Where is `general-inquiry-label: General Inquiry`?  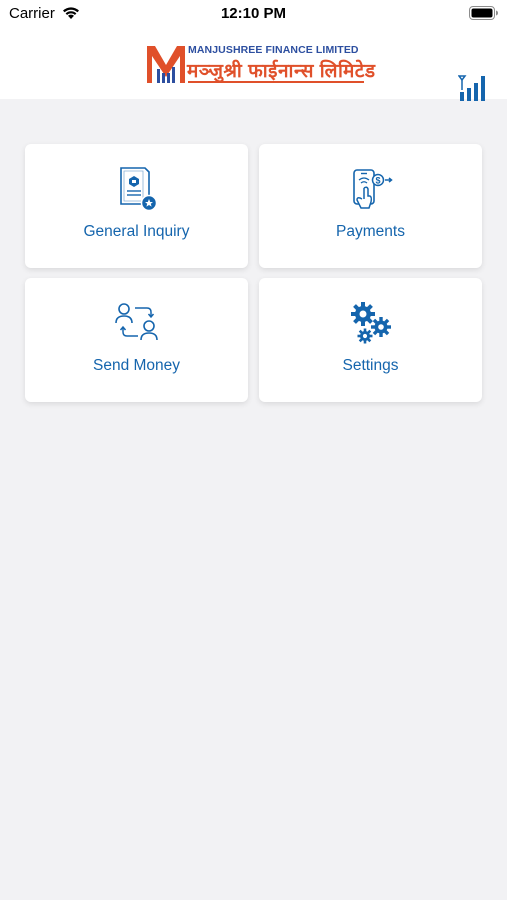
general-inquiry-label: General Inquiry is located at coordinates (136, 231).